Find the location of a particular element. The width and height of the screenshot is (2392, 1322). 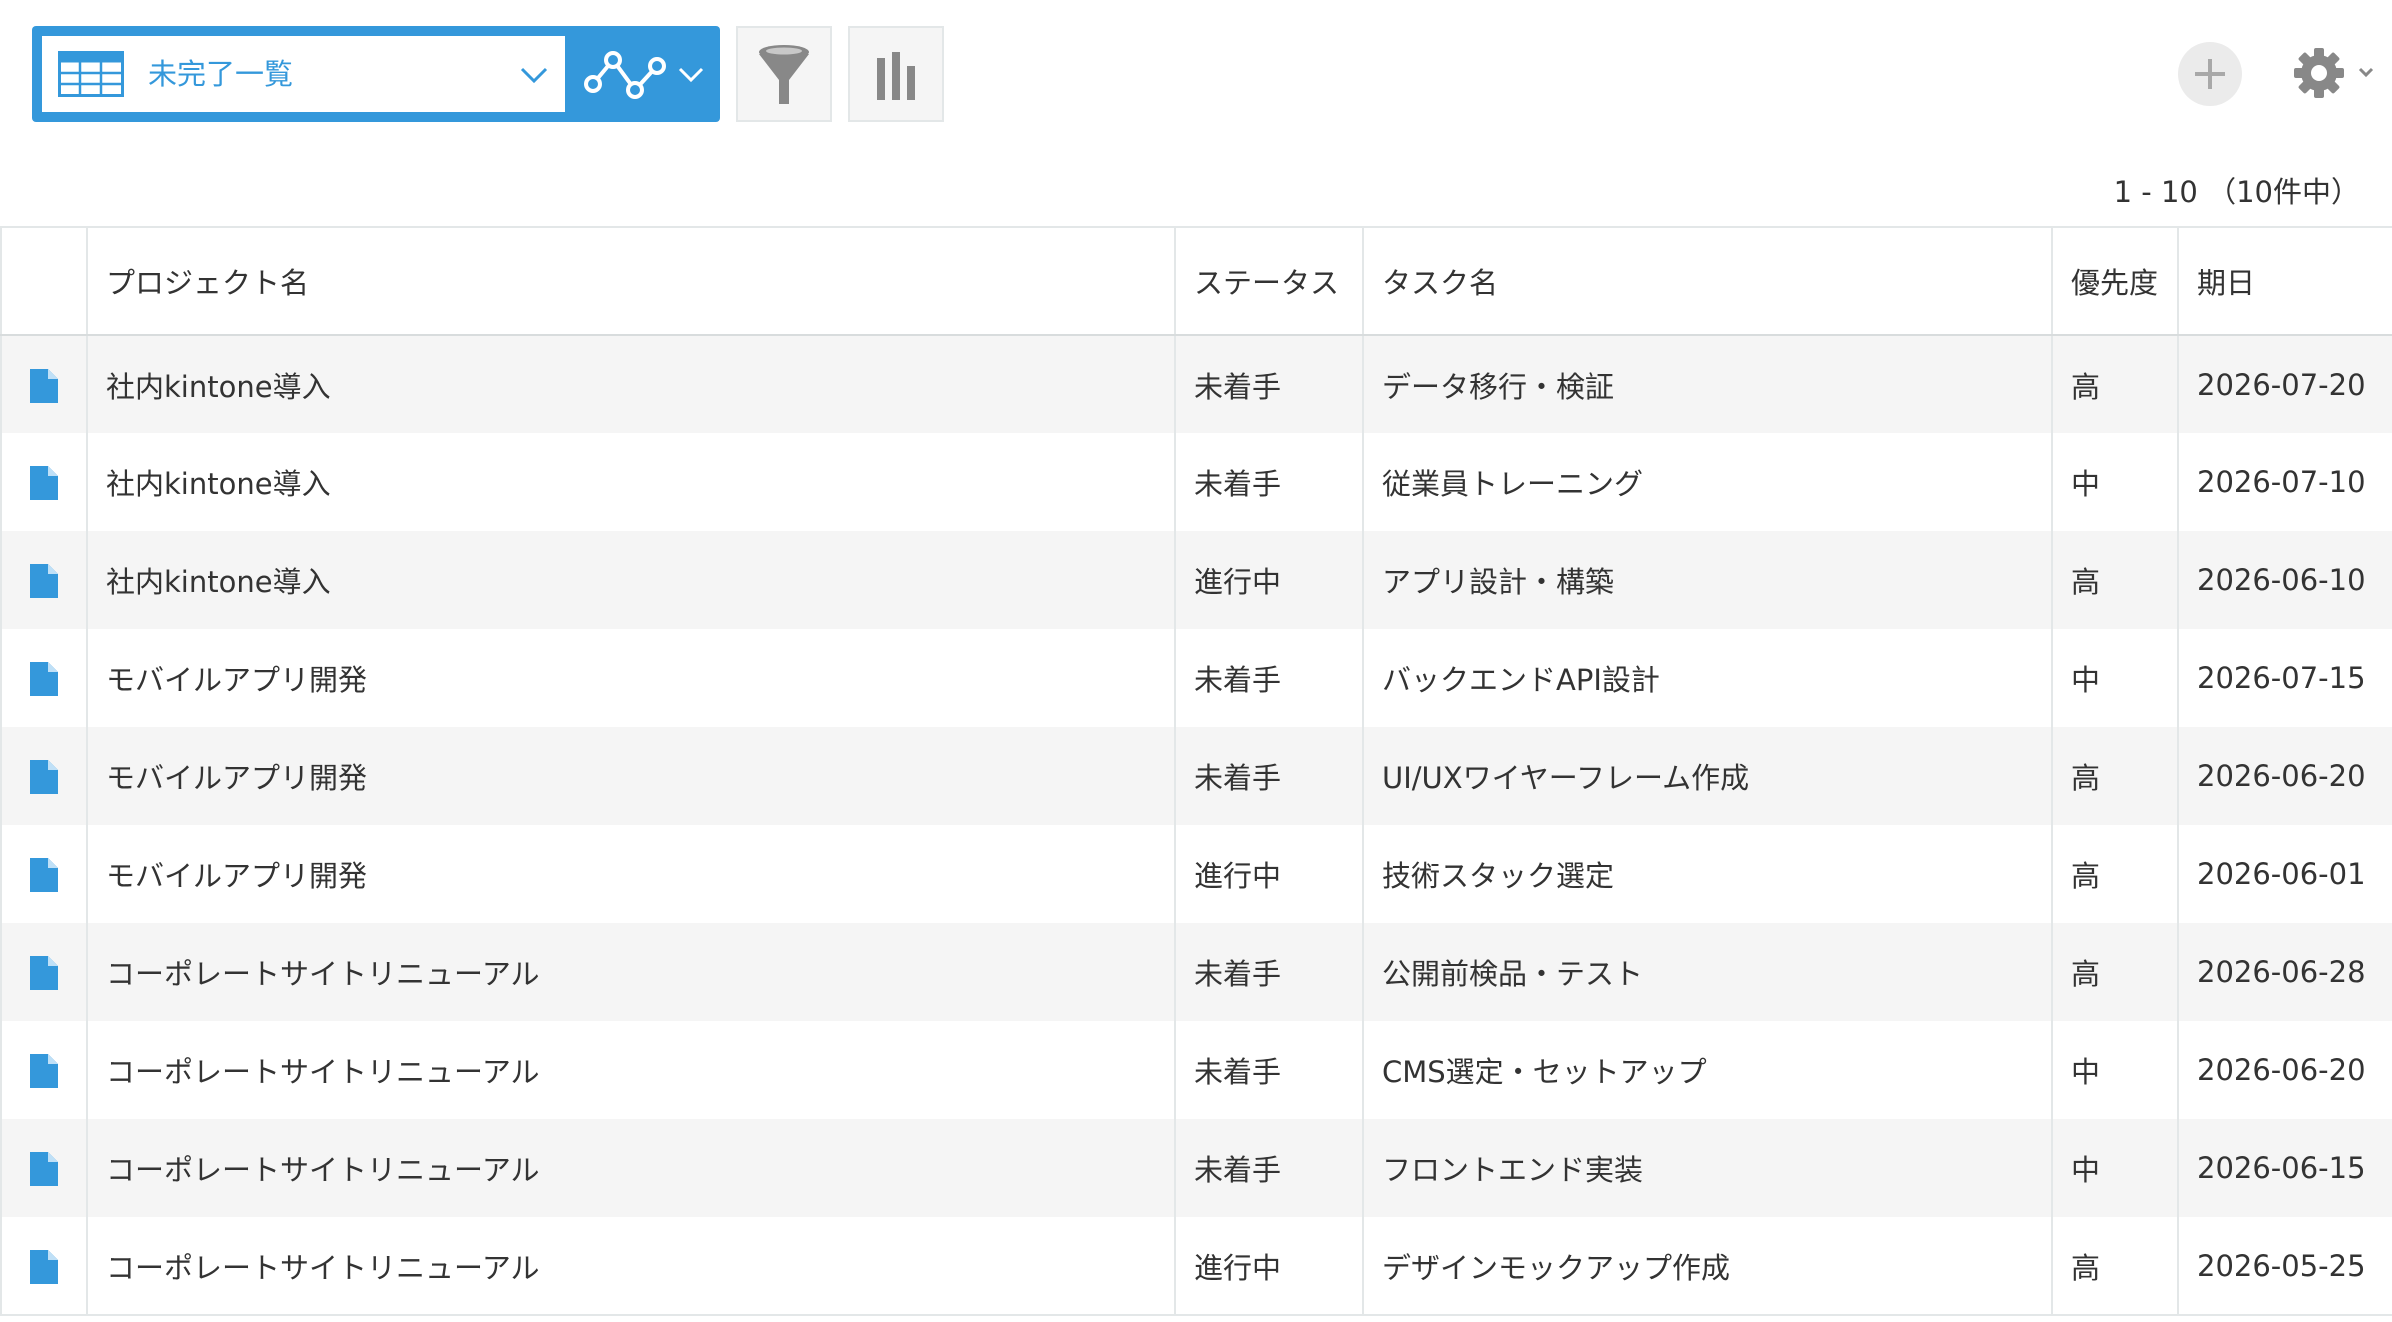

table-row: 社内kintone導入 進行中 アプリ設計・構築 高 2026-06-10 is located at coordinates (1196, 580).